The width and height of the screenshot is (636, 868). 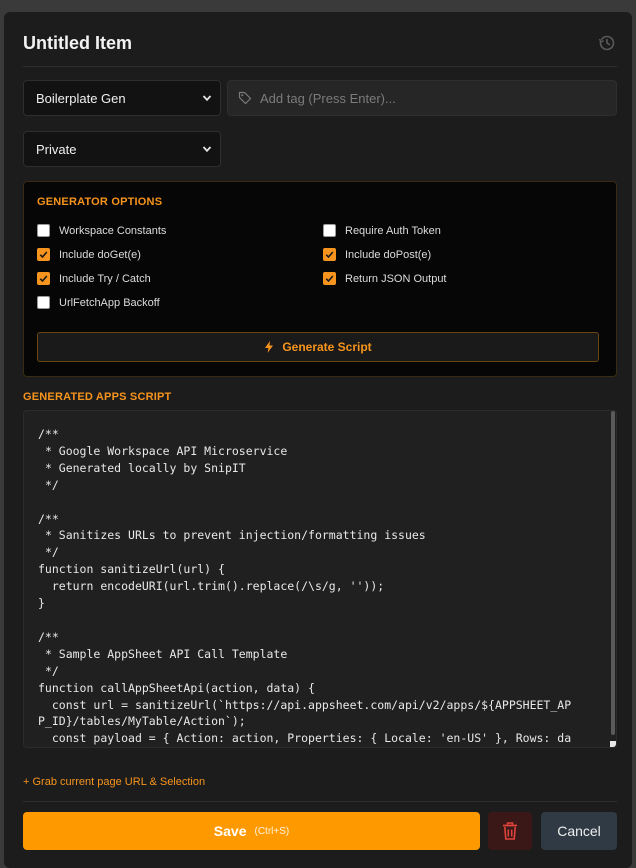 I want to click on type-select: Boilerplate Gen, so click(x=122, y=98).